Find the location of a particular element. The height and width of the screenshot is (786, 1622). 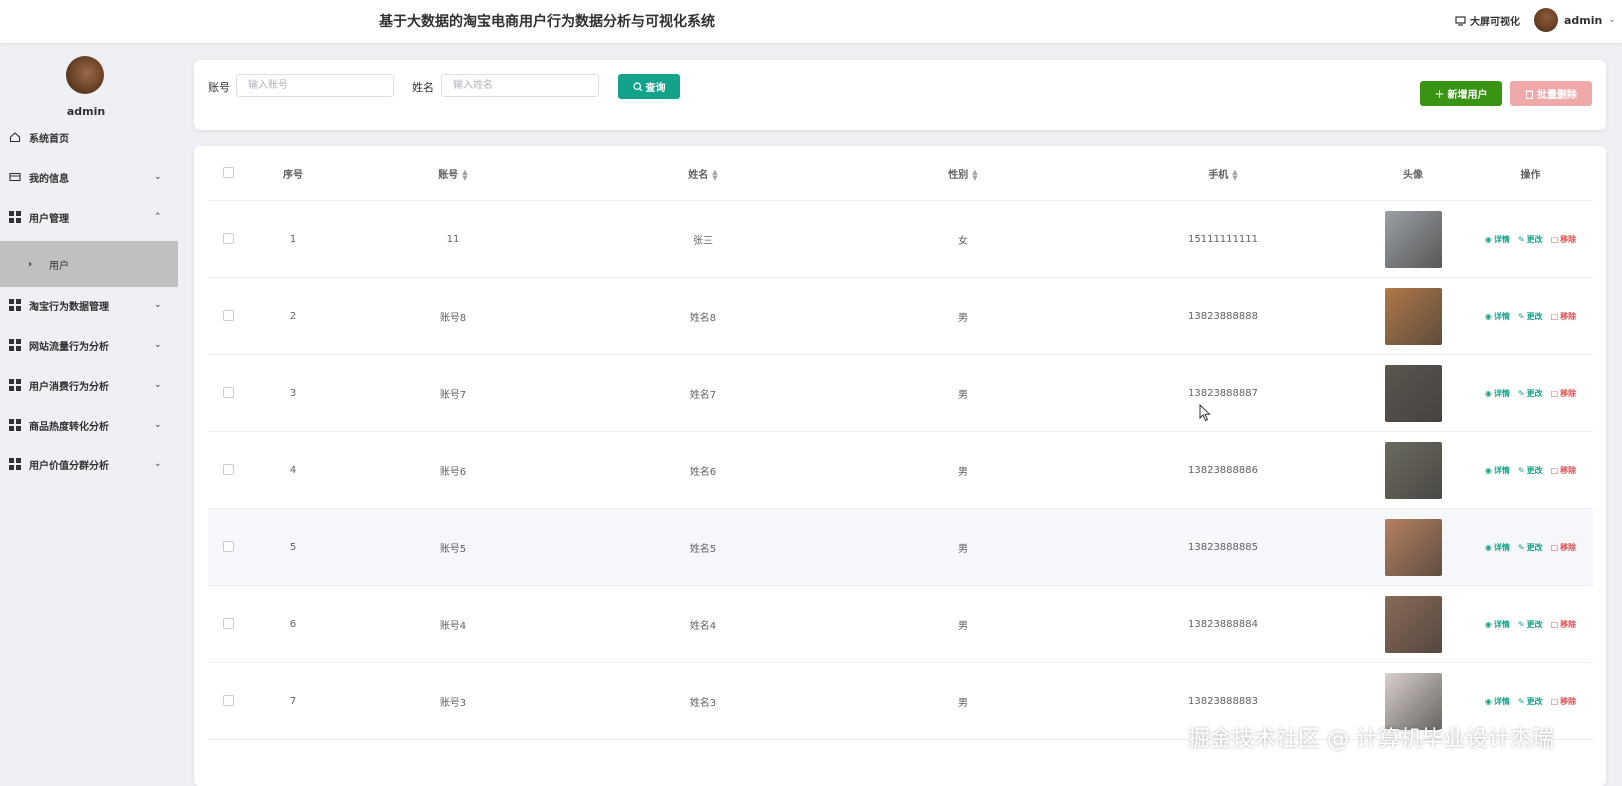

index-cell: 6 is located at coordinates (293, 624).